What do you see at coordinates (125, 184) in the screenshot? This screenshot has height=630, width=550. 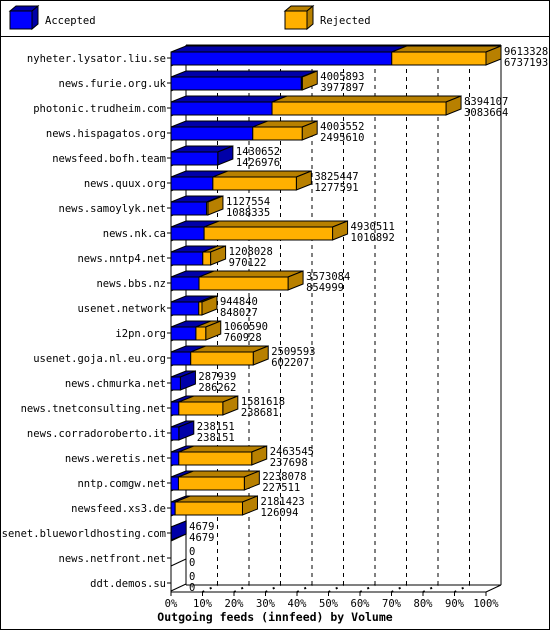 I see `category-label: news.quux.org` at bounding box center [125, 184].